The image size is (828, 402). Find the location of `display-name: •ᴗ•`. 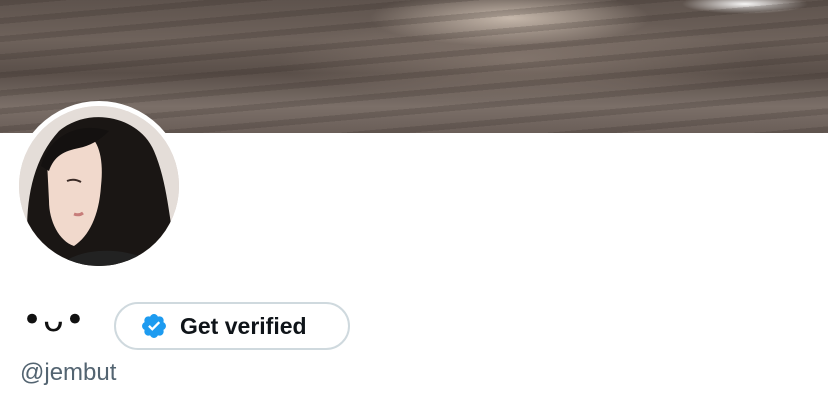

display-name: •ᴗ• is located at coordinates (54, 320).